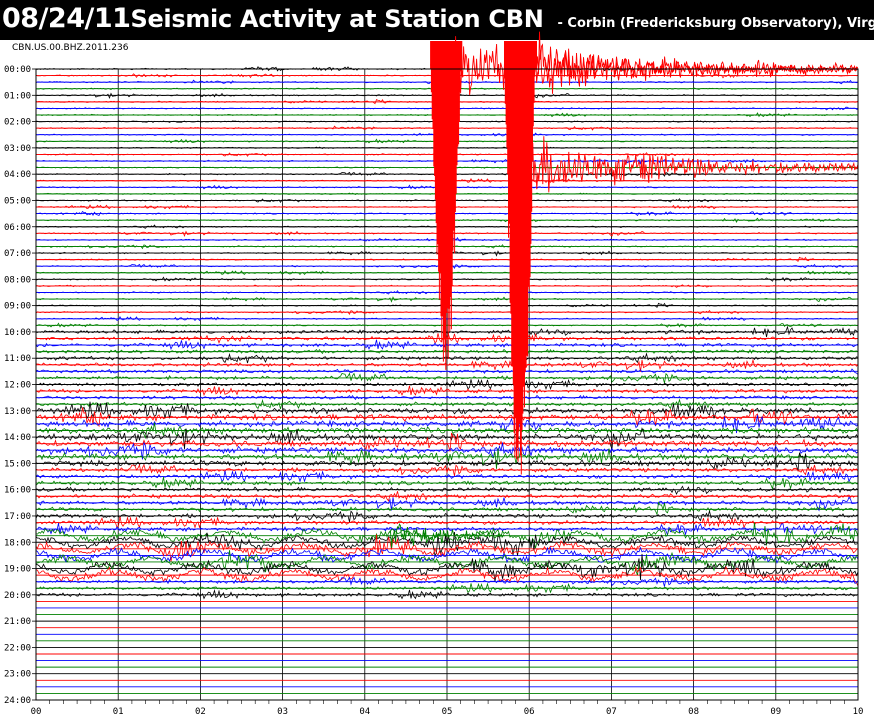 The width and height of the screenshot is (874, 720). I want to click on y-tick-label: 09:00, so click(17, 307).